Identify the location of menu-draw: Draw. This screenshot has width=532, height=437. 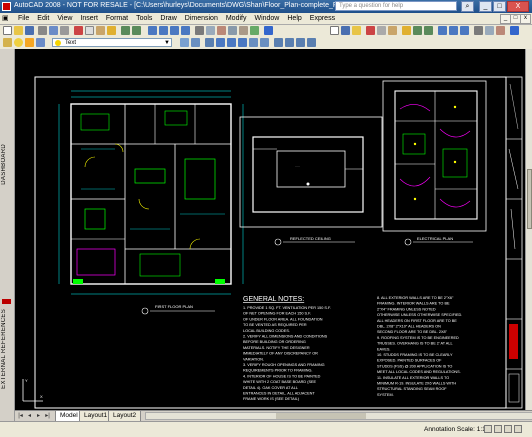
(168, 18).